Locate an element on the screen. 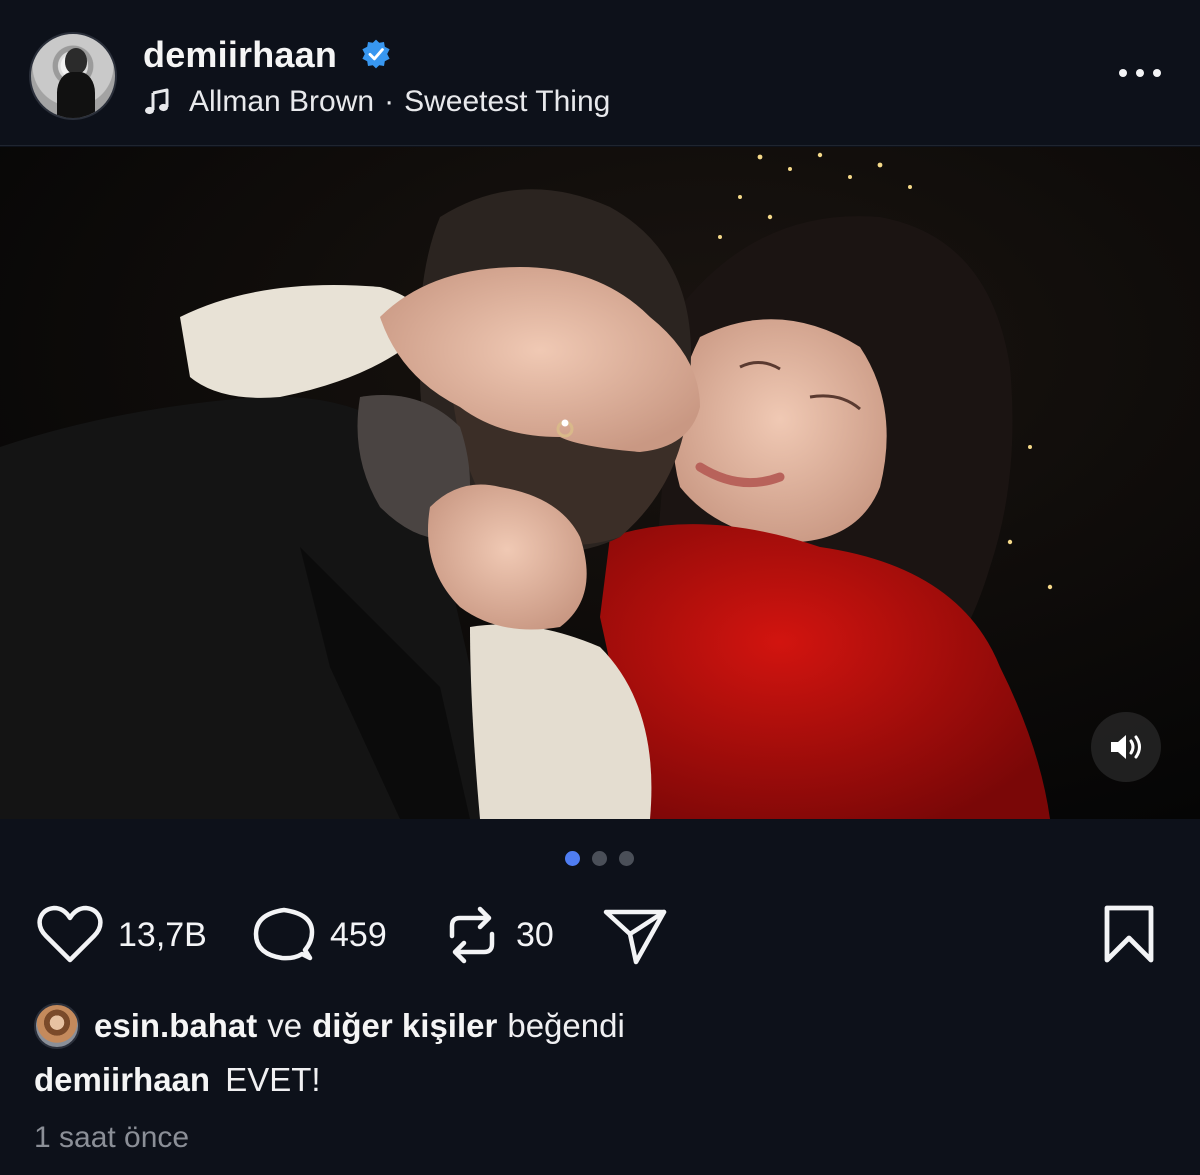 The image size is (1200, 1175). liker-username: esin.bahat is located at coordinates (175, 1026).